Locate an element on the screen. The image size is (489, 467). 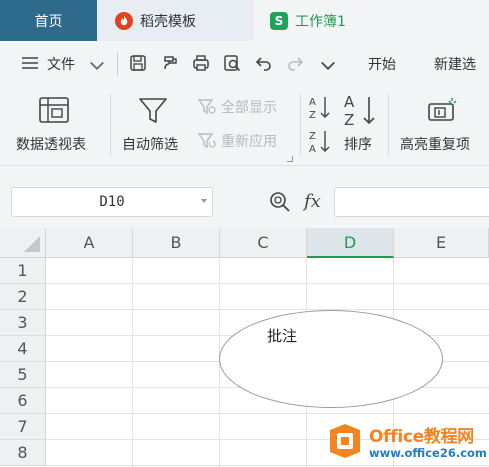
print-preview-icon is located at coordinates (232, 63).